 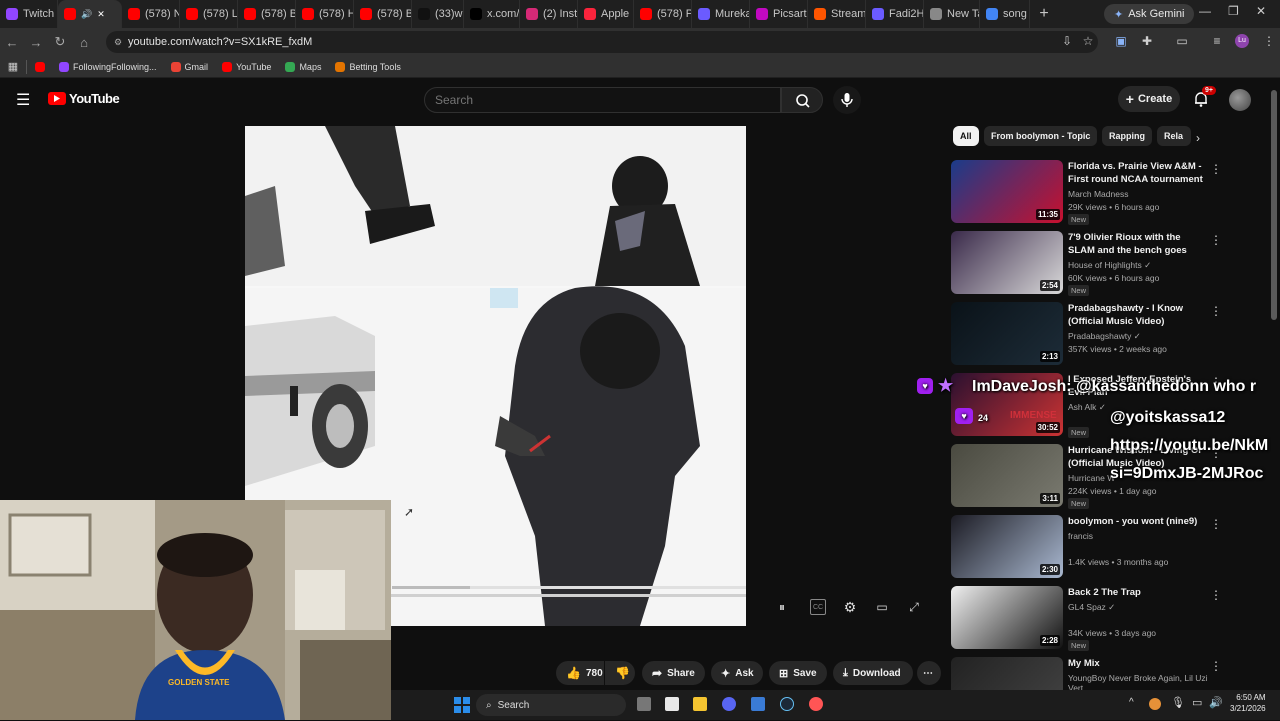 I want to click on tray-icon, so click(x=1155, y=704).